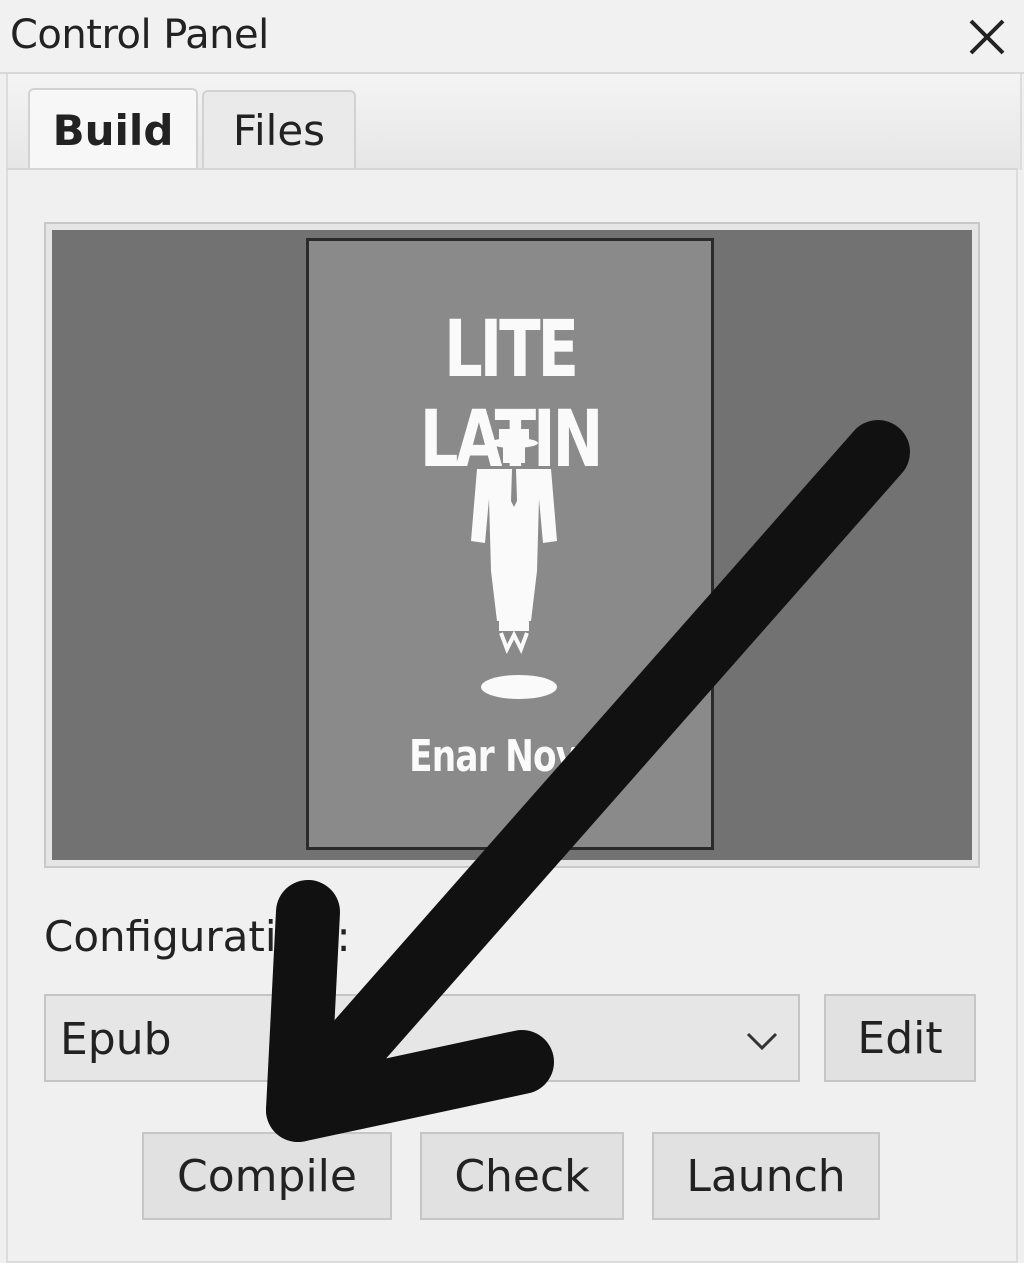  What do you see at coordinates (514, 564) in the screenshot?
I see `man-in-suit-icon` at bounding box center [514, 564].